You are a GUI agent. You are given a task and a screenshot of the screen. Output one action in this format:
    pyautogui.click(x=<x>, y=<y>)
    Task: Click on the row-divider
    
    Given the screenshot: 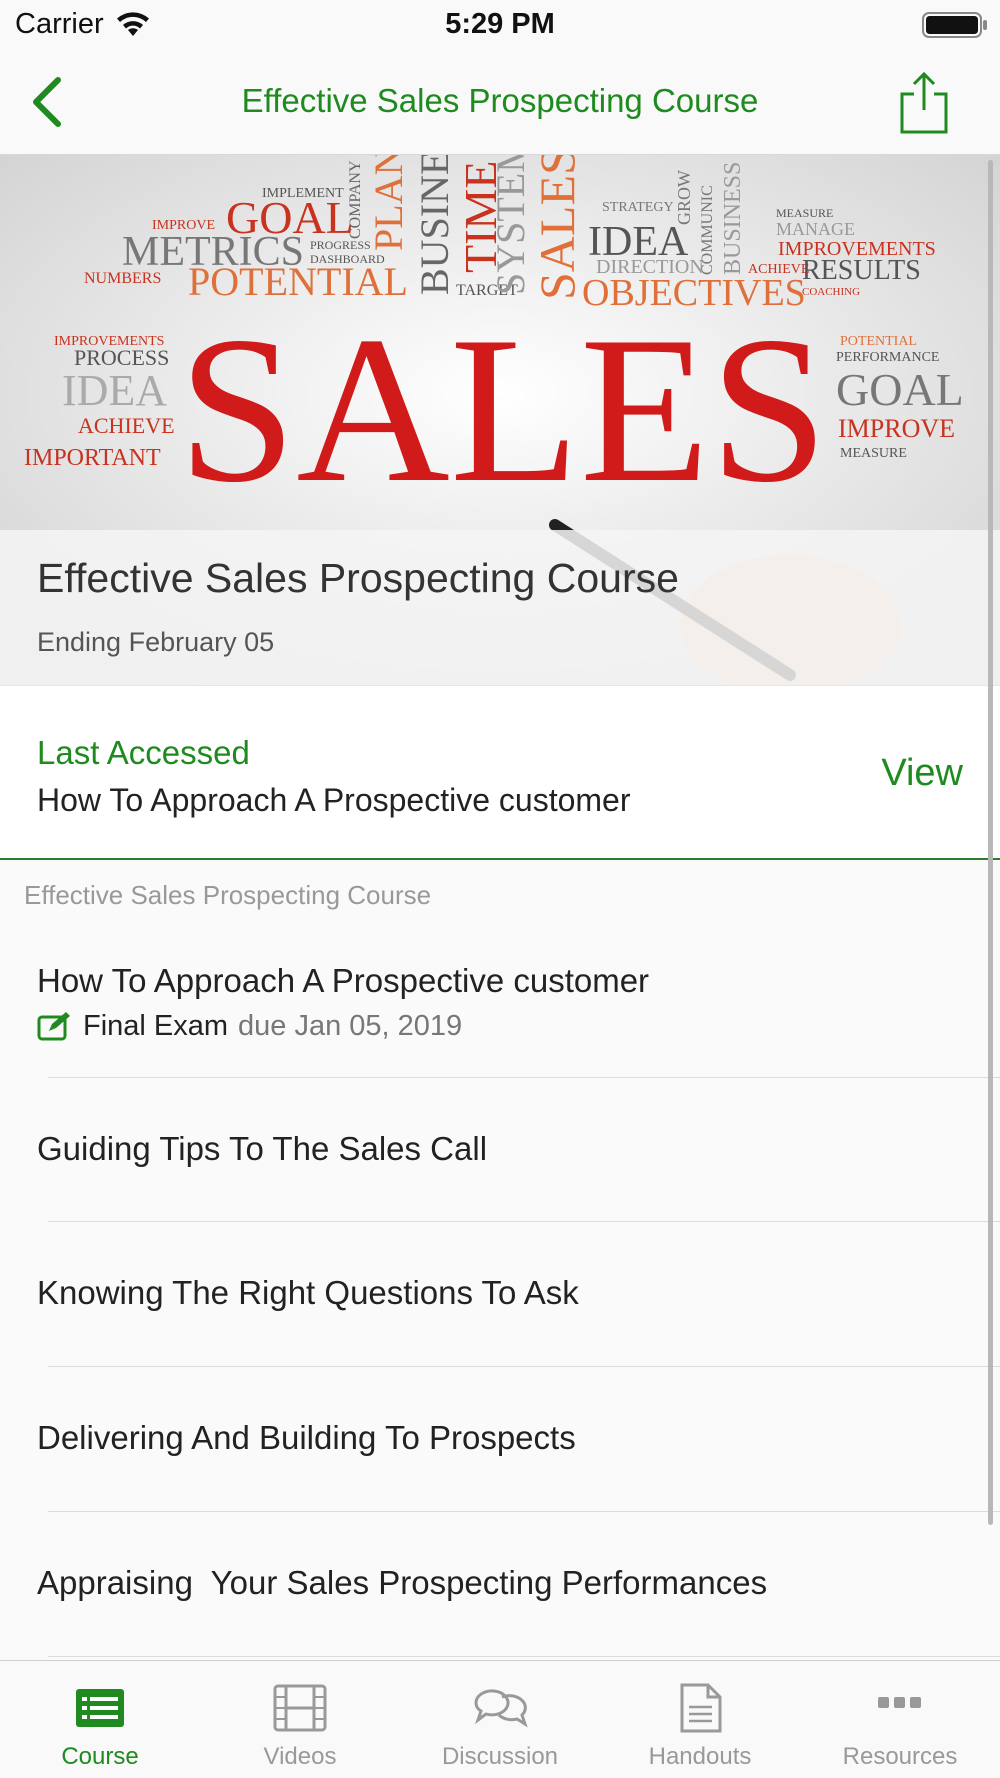 What is the action you would take?
    pyautogui.click(x=524, y=1656)
    